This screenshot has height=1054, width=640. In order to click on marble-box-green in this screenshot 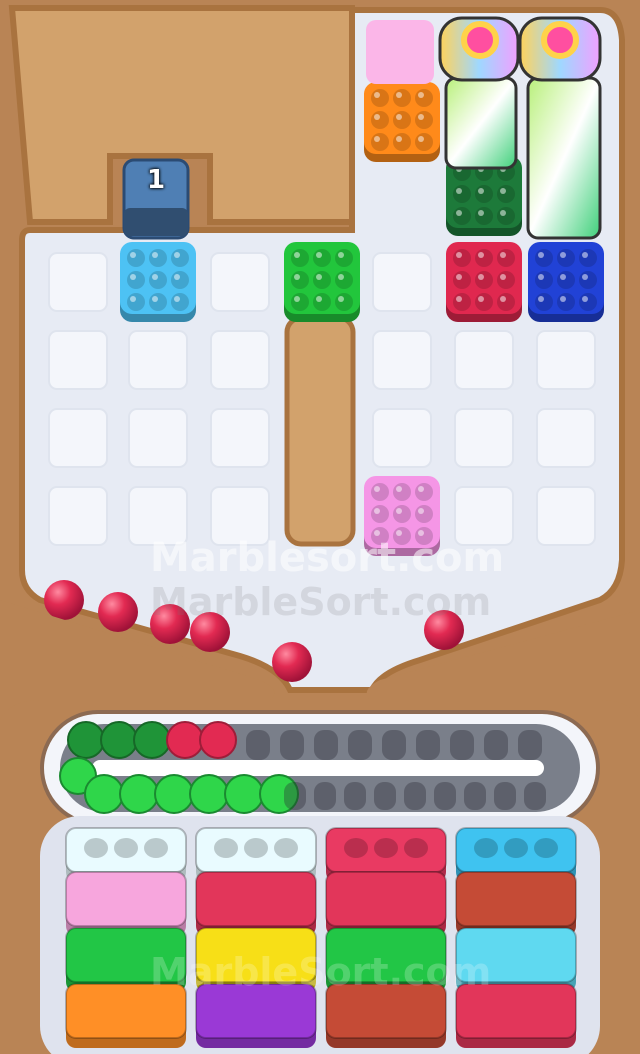, I will do `click(322, 282)`.